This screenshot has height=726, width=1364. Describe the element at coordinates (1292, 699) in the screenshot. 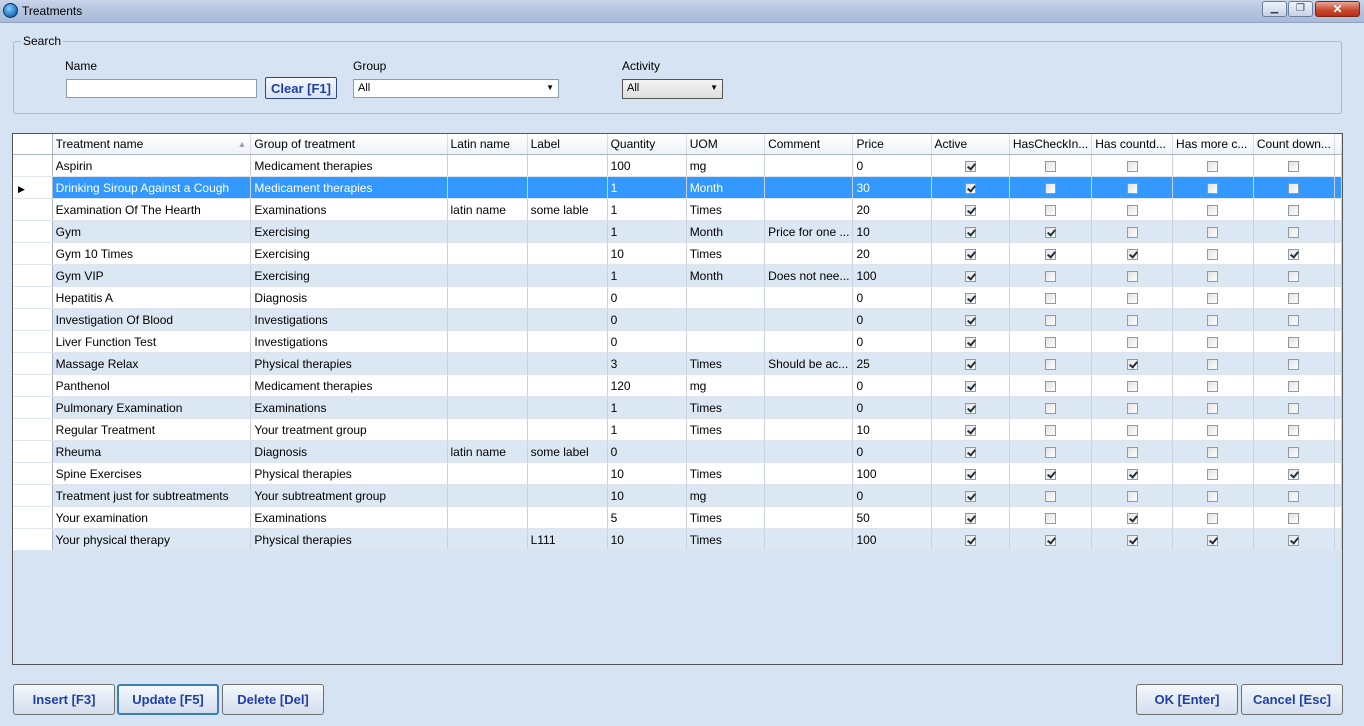

I see `cancel-button: Cancel [Esc]` at that location.